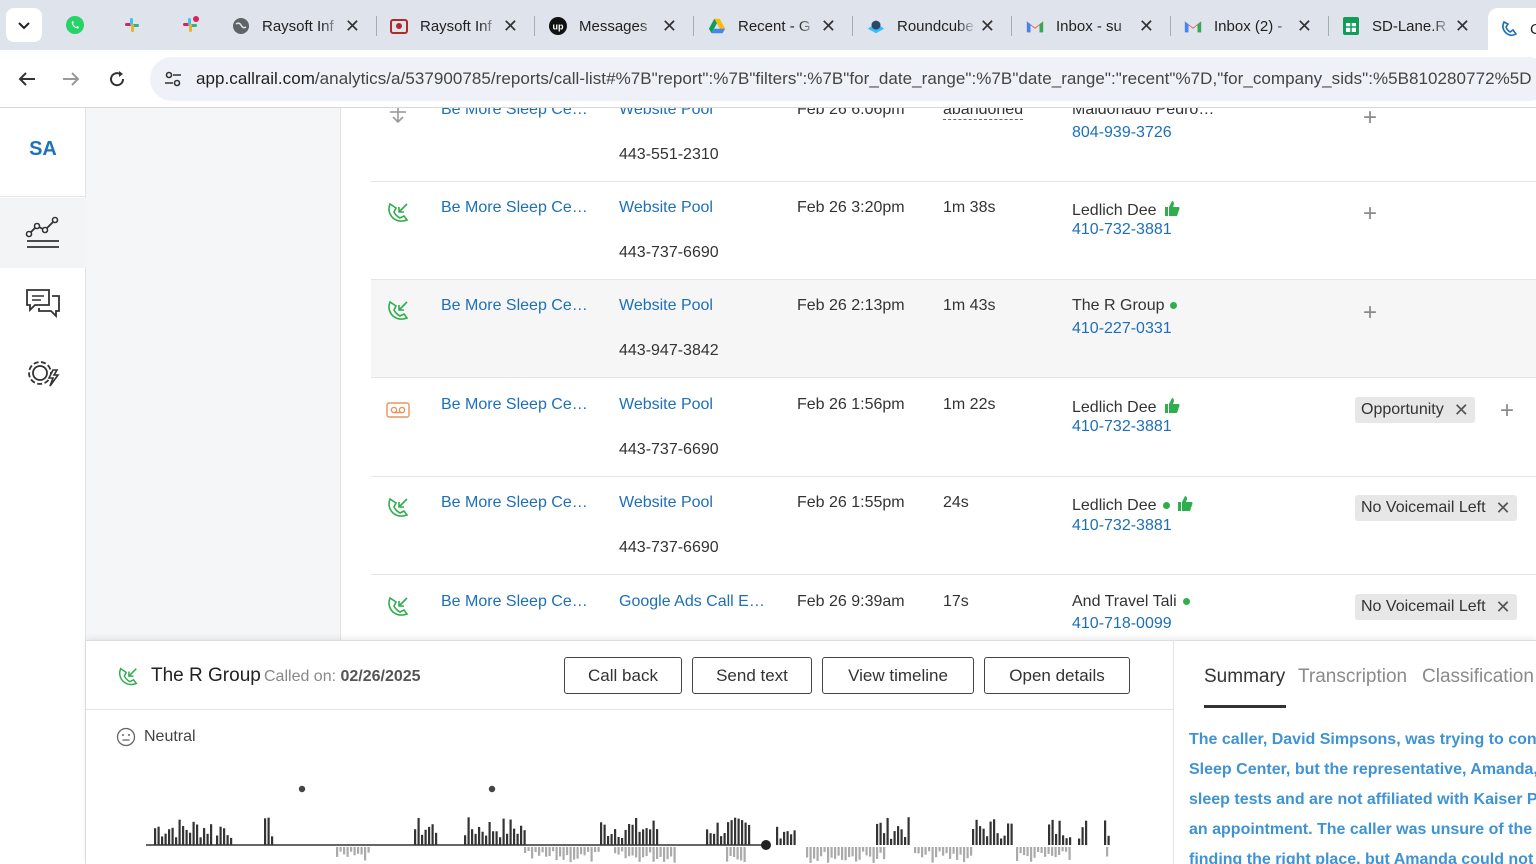  I want to click on tab-transcription: Transcription, so click(1352, 677).